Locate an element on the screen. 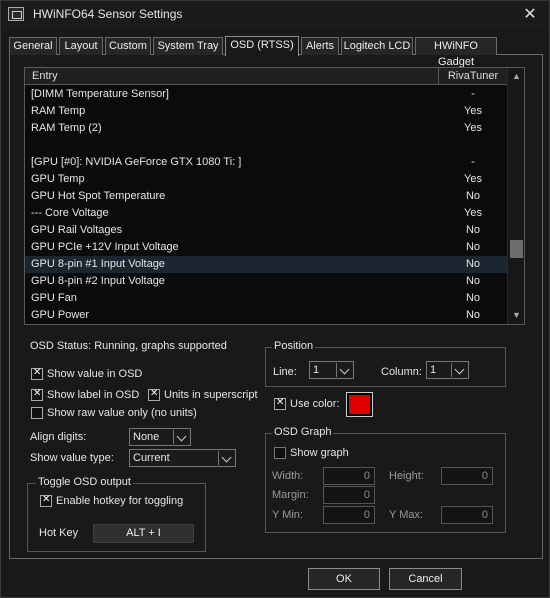  line-label: Line: is located at coordinates (285, 372).